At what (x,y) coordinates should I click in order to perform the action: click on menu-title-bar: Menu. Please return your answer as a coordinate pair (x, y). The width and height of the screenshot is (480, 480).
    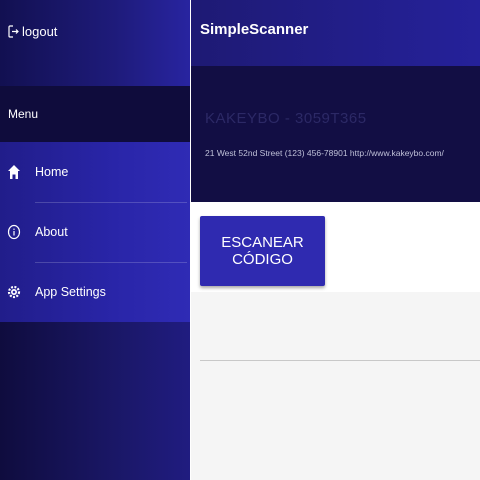
    Looking at the image, I should click on (95, 114).